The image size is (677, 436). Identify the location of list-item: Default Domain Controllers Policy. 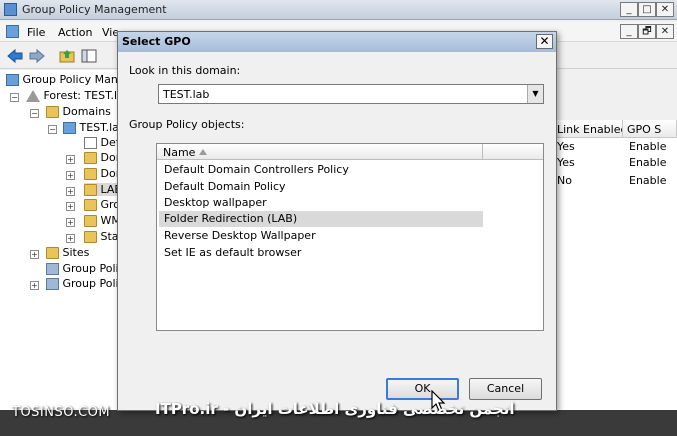
(321, 170).